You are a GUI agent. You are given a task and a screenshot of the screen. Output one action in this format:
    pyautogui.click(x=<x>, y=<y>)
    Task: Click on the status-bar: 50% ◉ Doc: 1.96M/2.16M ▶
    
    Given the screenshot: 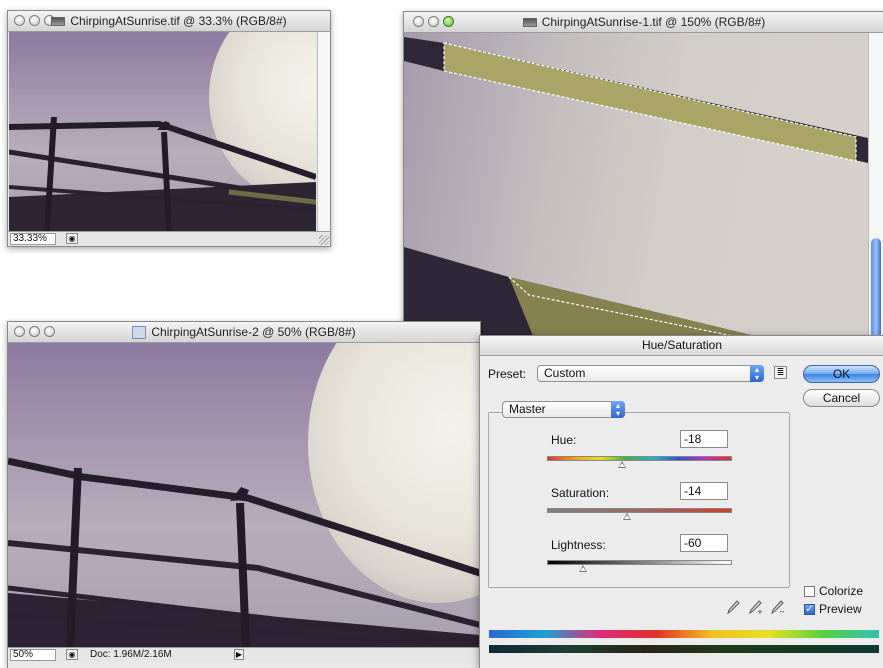 What is the action you would take?
    pyautogui.click(x=244, y=654)
    